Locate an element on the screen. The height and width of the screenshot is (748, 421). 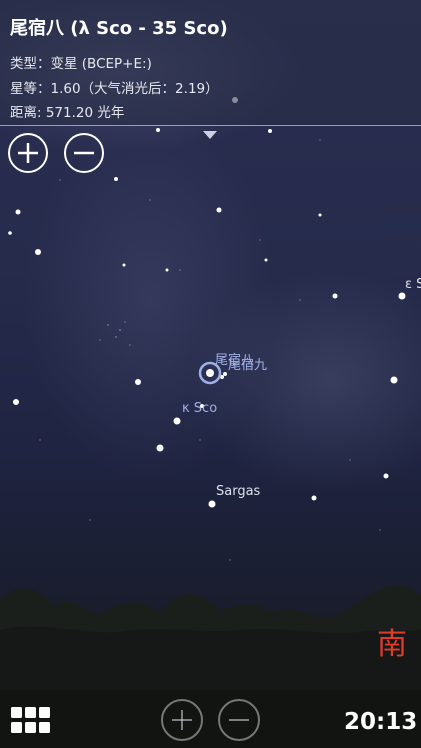
star-label-epsilon: ε S is located at coordinates (413, 284).